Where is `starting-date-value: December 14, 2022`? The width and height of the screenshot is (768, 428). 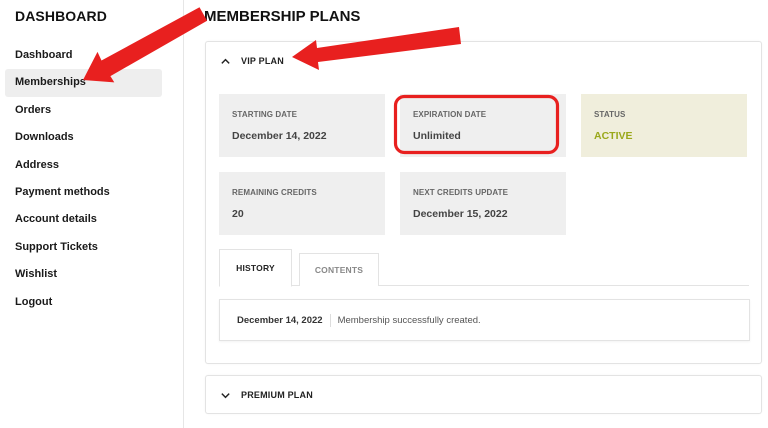 starting-date-value: December 14, 2022 is located at coordinates (279, 136).